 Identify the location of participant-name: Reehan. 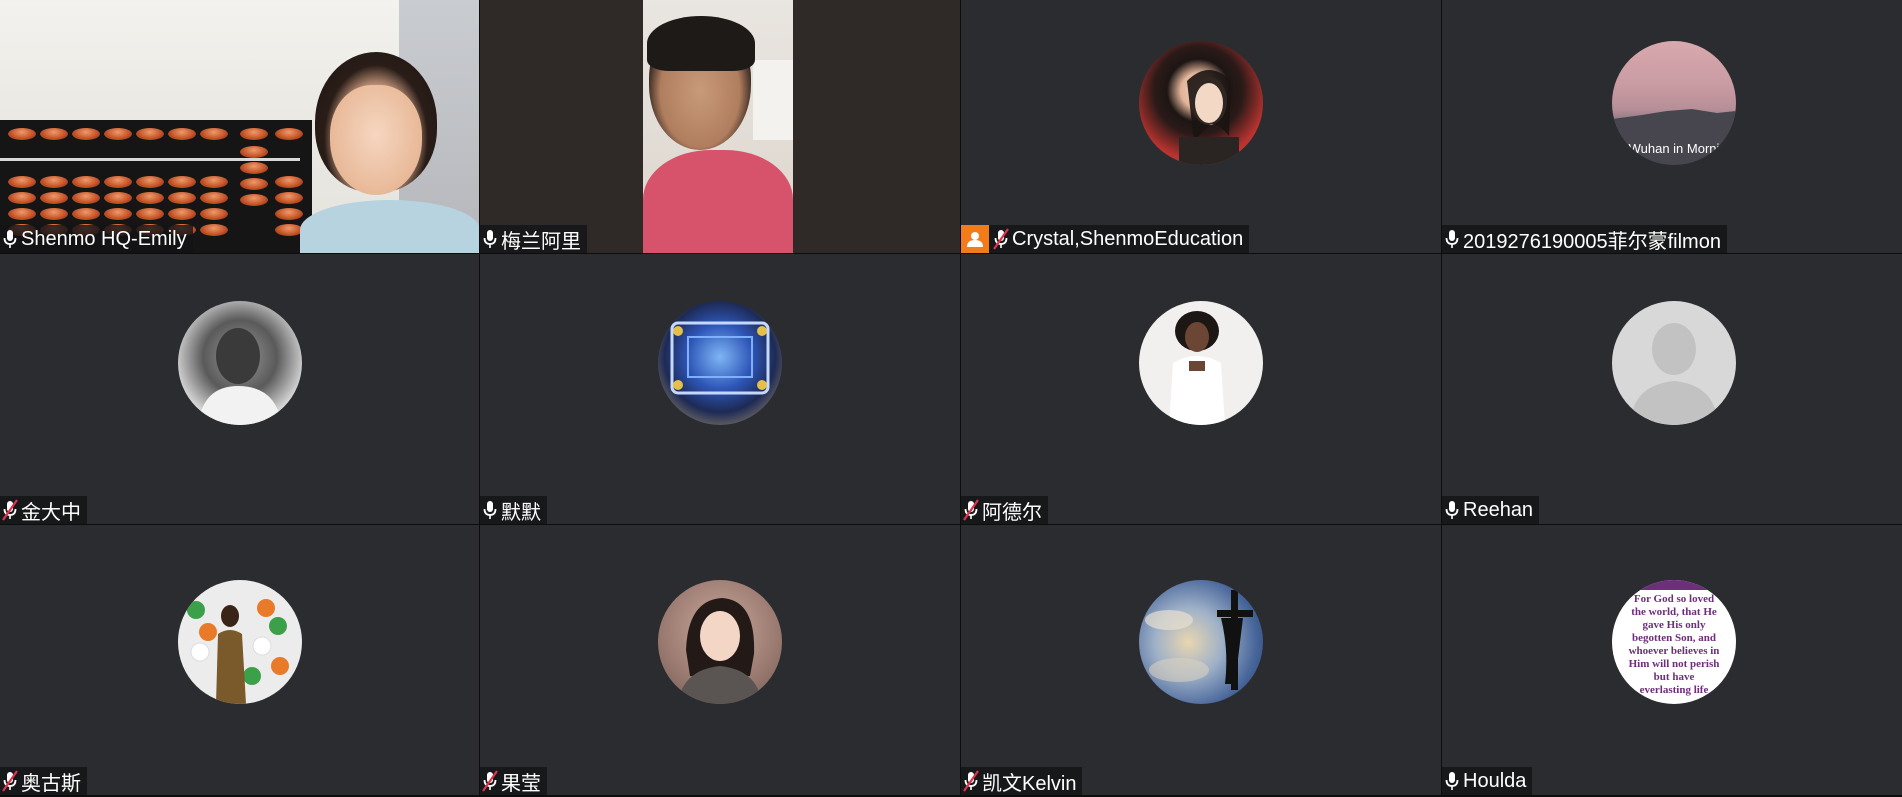
(1498, 509).